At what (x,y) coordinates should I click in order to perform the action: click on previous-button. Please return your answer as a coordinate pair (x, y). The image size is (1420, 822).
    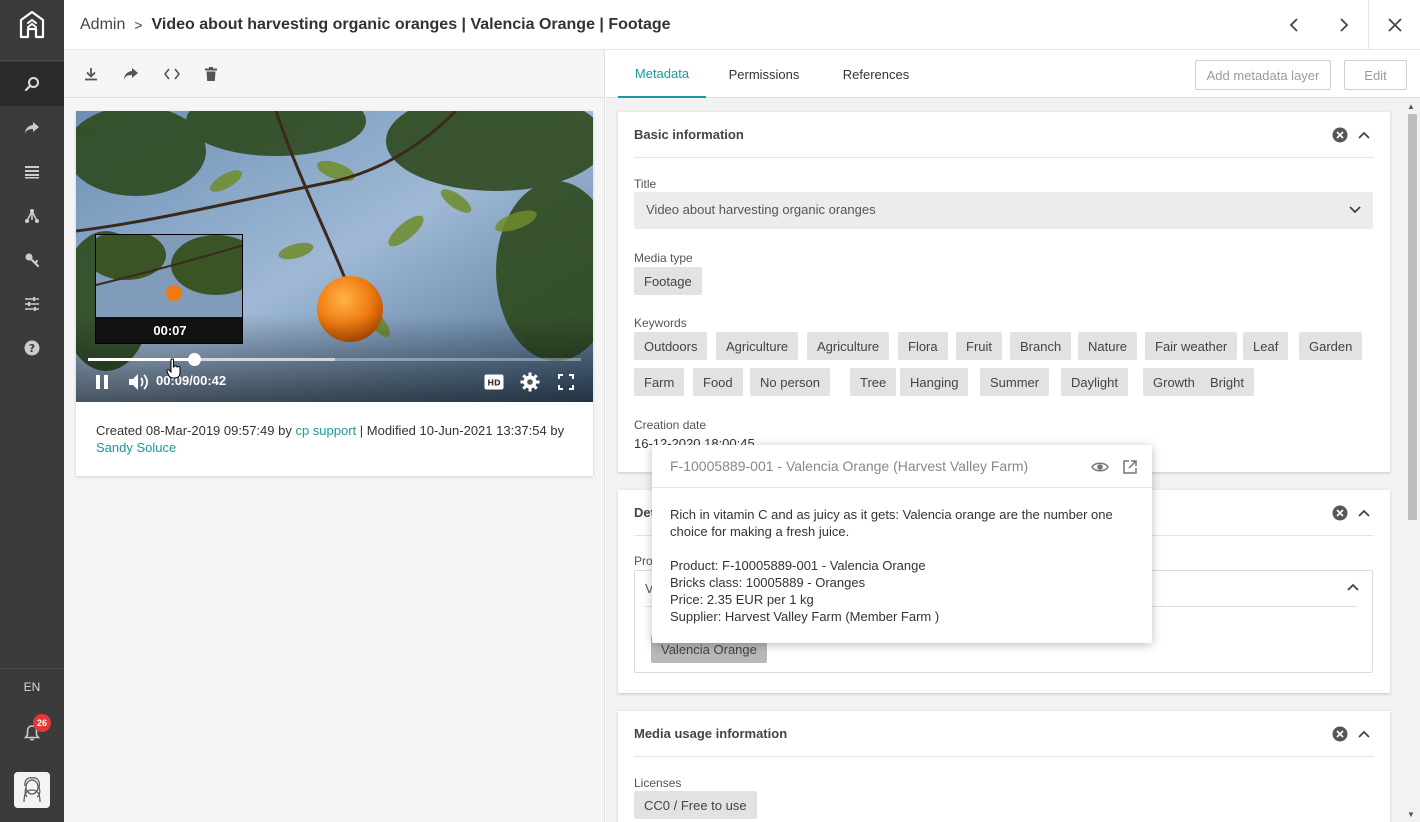
    Looking at the image, I should click on (1294, 25).